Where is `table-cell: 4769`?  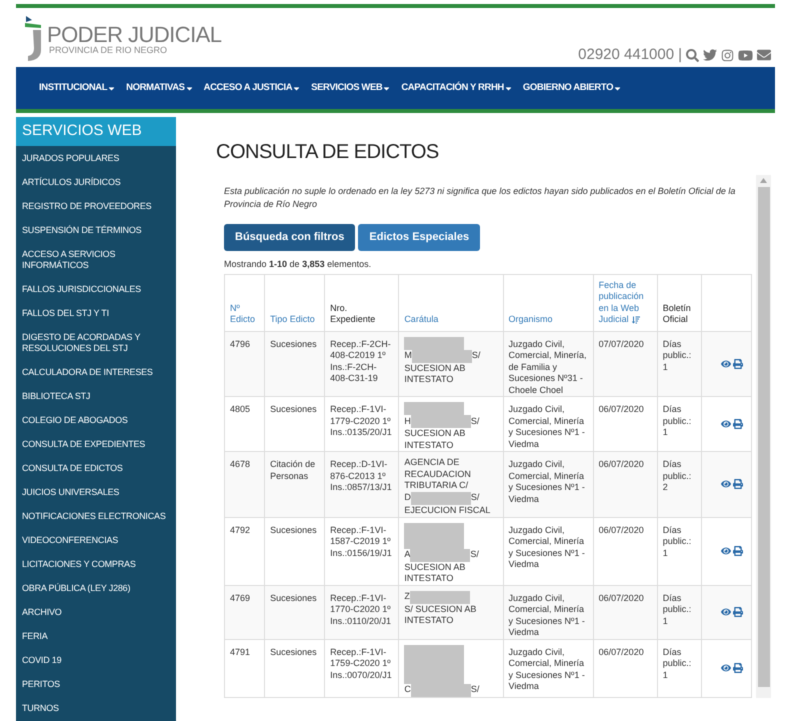 table-cell: 4769 is located at coordinates (244, 612).